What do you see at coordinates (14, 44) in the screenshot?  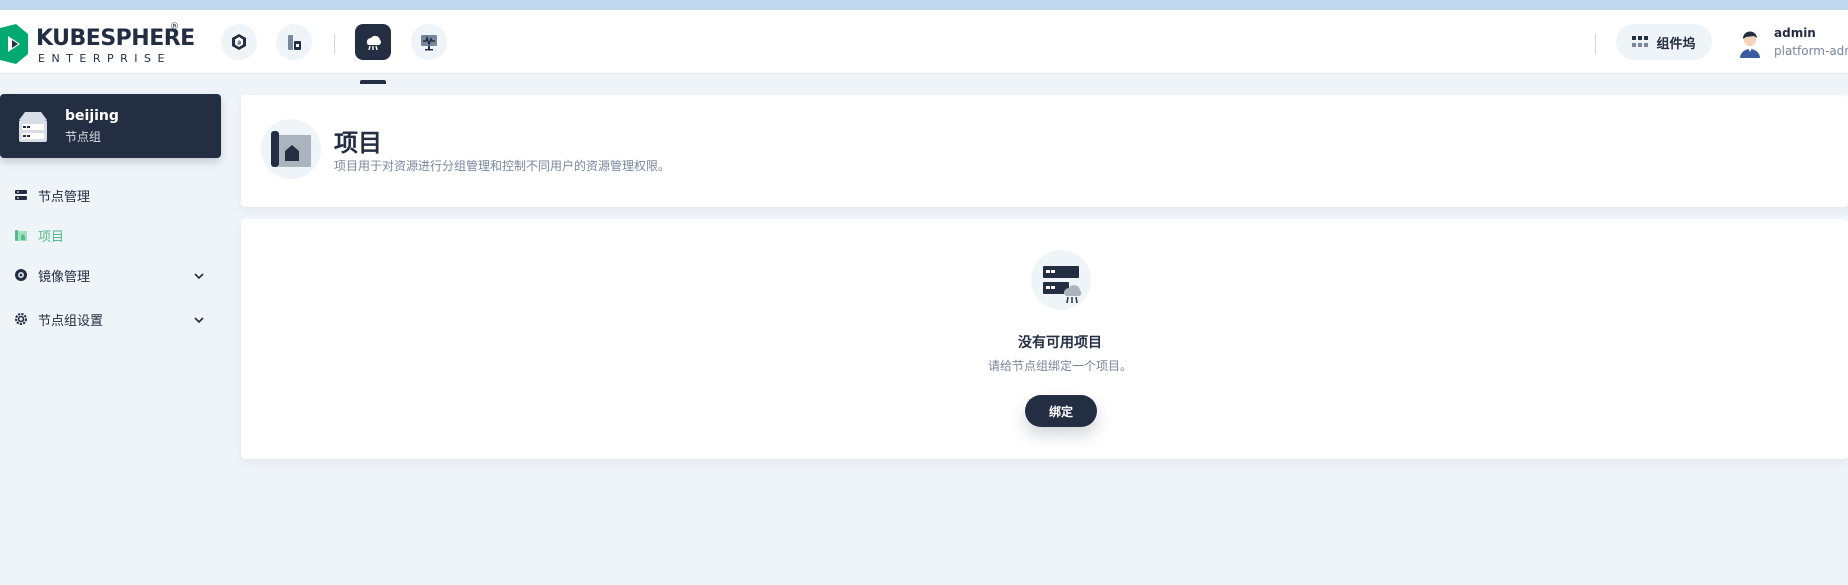 I see `logo-icon` at bounding box center [14, 44].